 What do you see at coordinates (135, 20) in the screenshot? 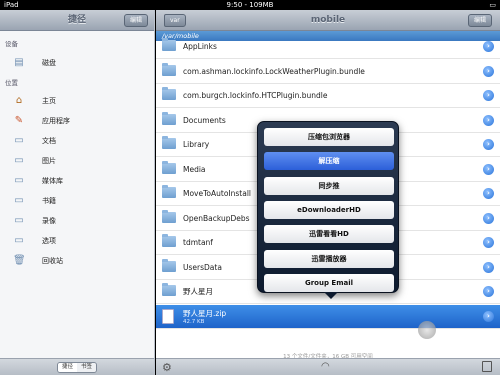
I see `shortcuts-edit-button: 编辑` at bounding box center [135, 20].